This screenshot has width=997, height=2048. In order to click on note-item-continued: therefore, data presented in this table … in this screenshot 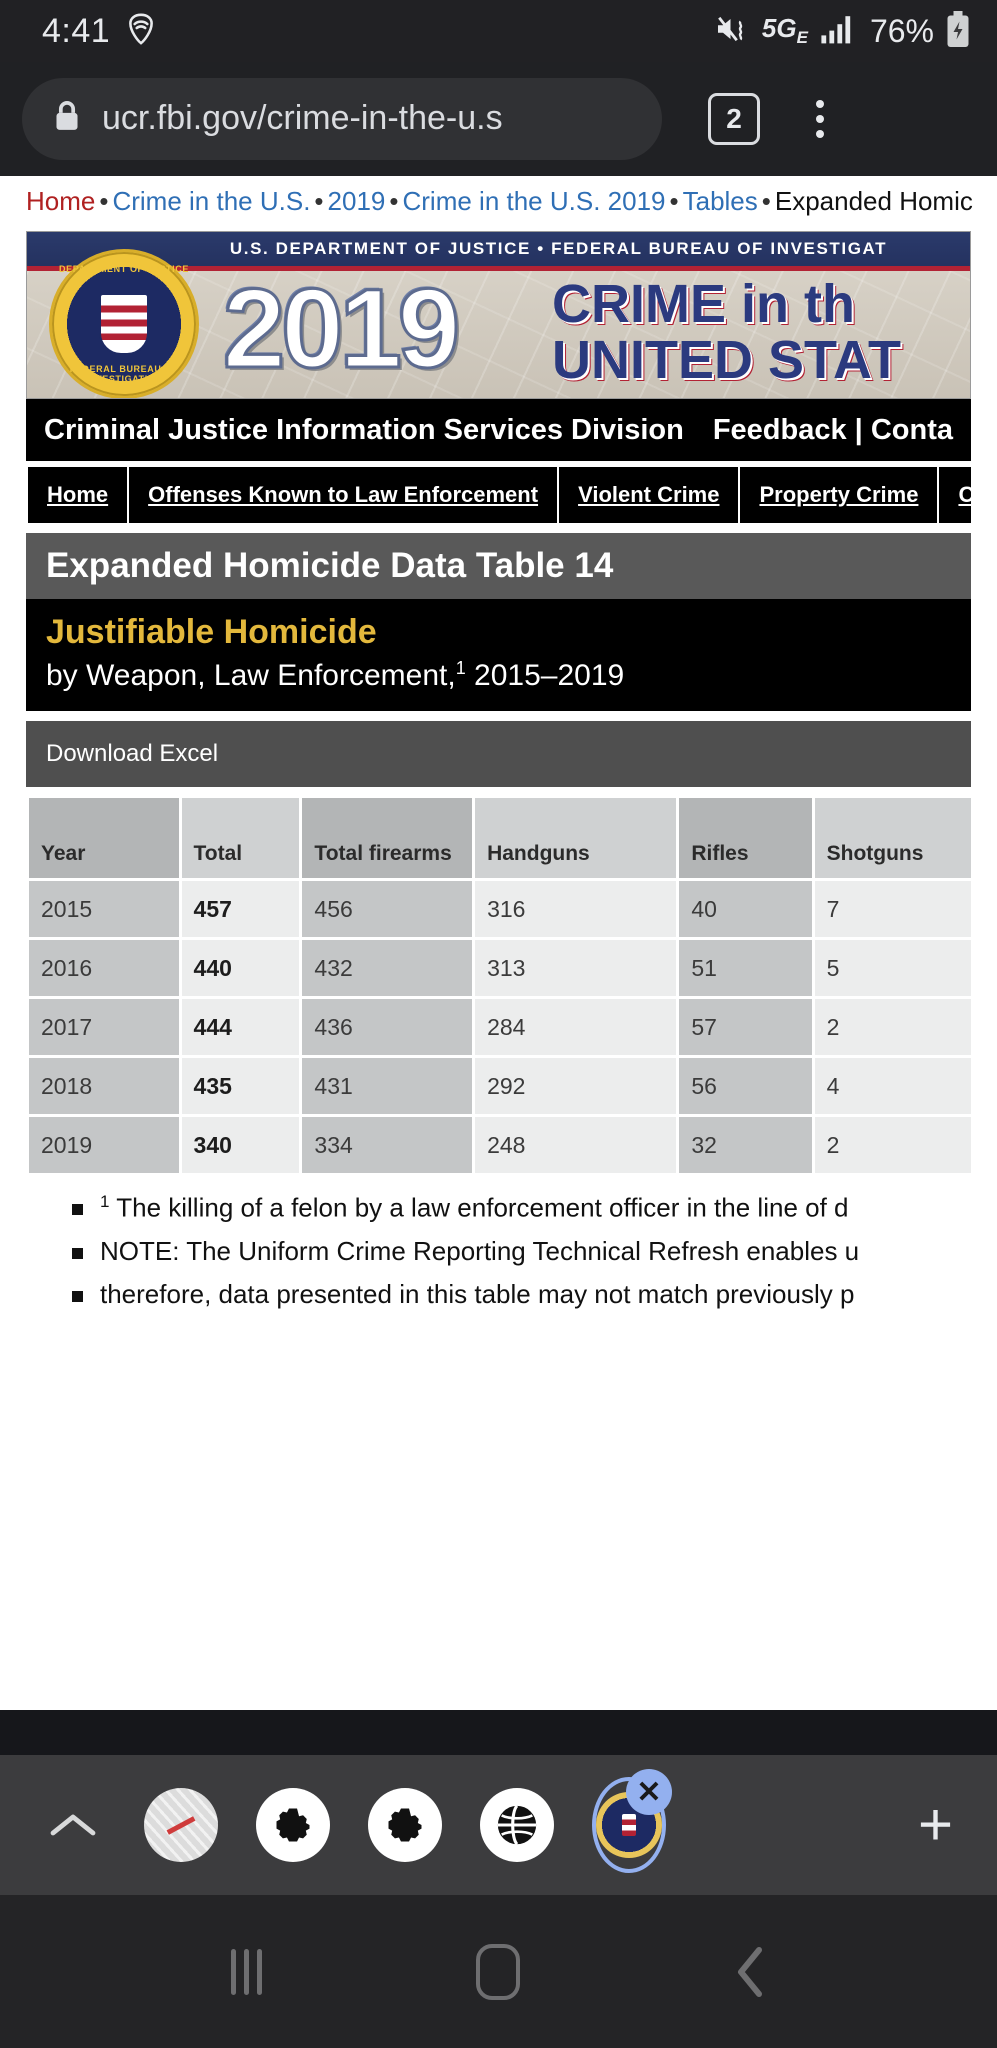, I will do `click(520, 1294)`.